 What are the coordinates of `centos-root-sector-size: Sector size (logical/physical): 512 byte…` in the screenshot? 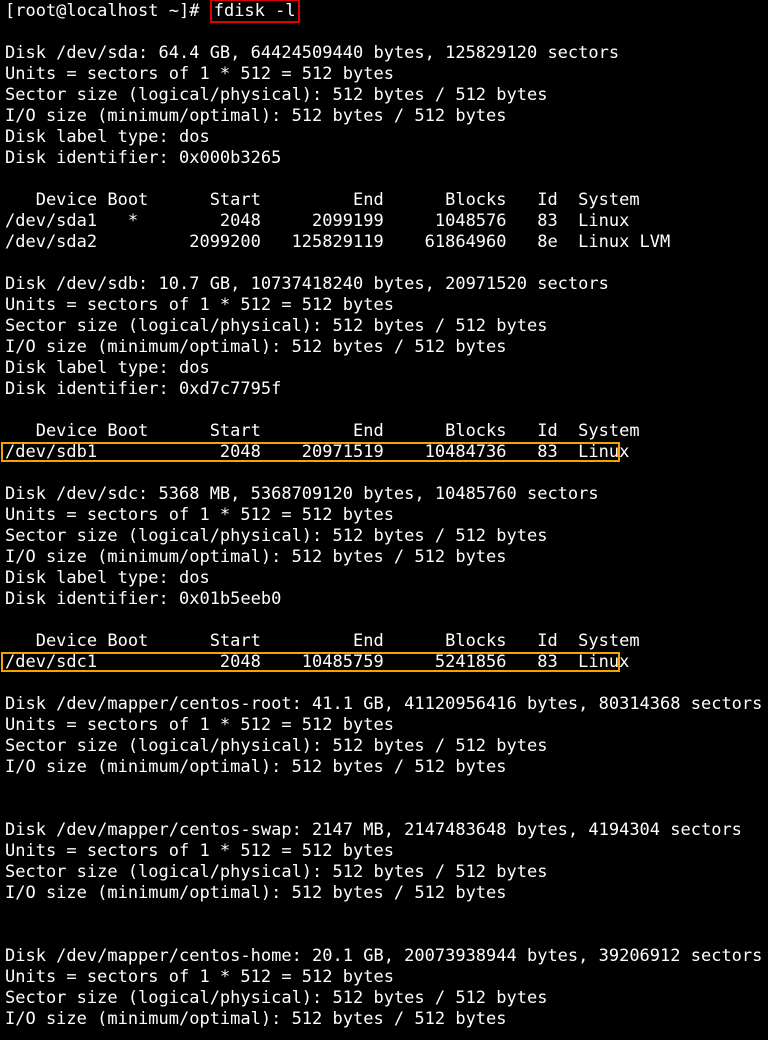 It's located at (276, 746).